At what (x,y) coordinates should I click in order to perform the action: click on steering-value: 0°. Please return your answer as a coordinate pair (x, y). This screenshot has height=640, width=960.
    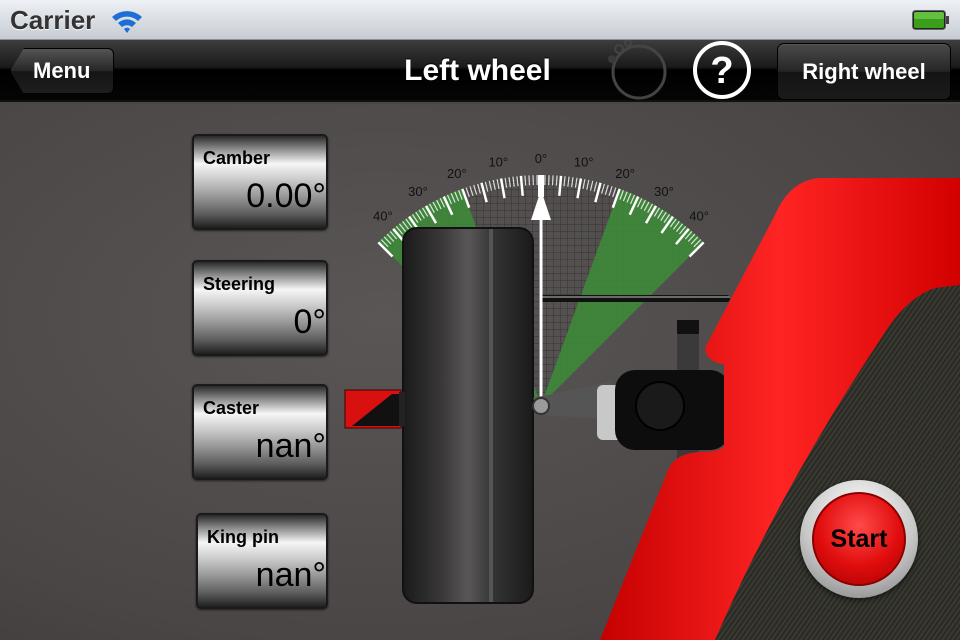
    Looking at the image, I should click on (309, 322).